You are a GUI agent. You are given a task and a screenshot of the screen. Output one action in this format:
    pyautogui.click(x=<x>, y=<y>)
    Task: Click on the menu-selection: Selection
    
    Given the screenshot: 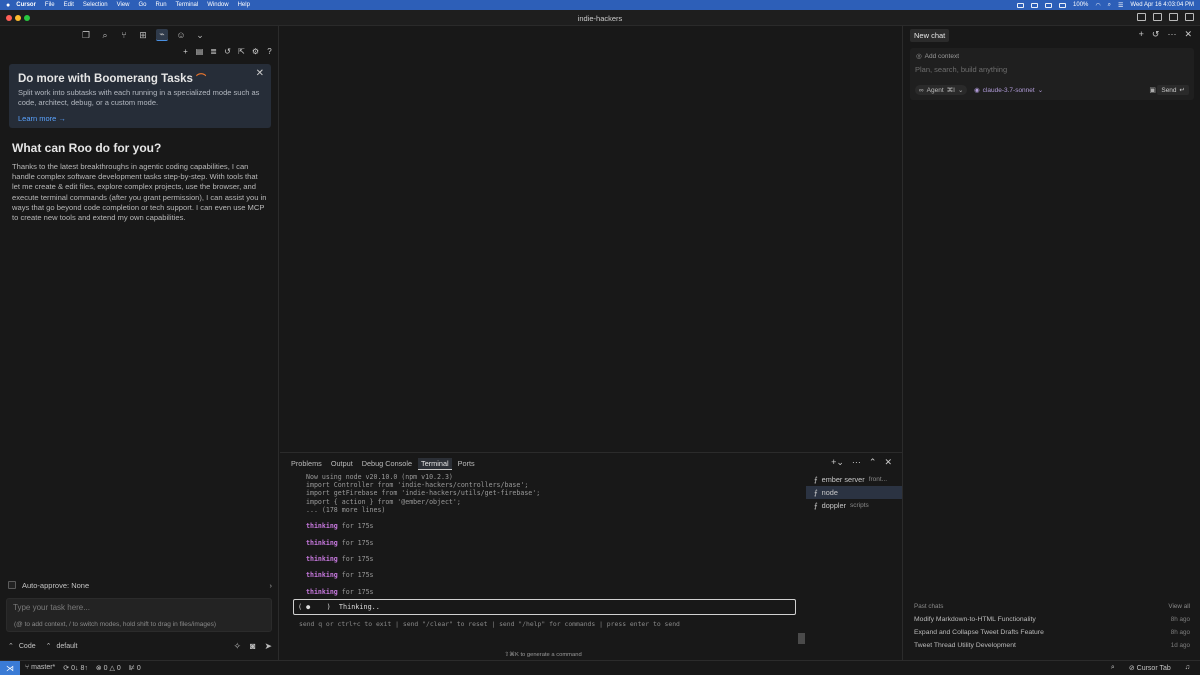 What is the action you would take?
    pyautogui.click(x=95, y=5)
    